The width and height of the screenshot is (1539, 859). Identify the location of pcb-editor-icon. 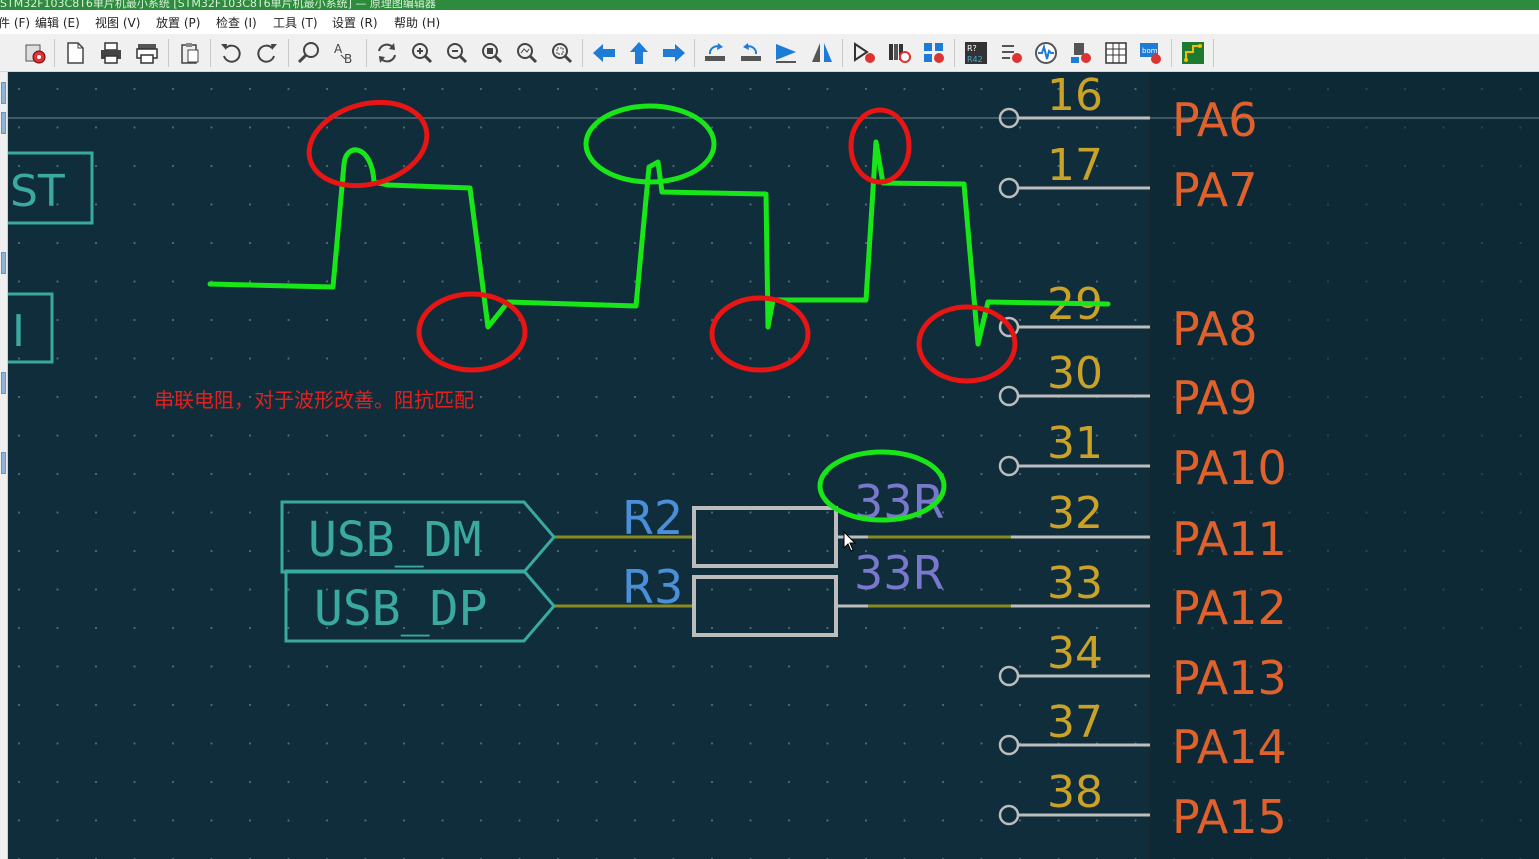
(1193, 53).